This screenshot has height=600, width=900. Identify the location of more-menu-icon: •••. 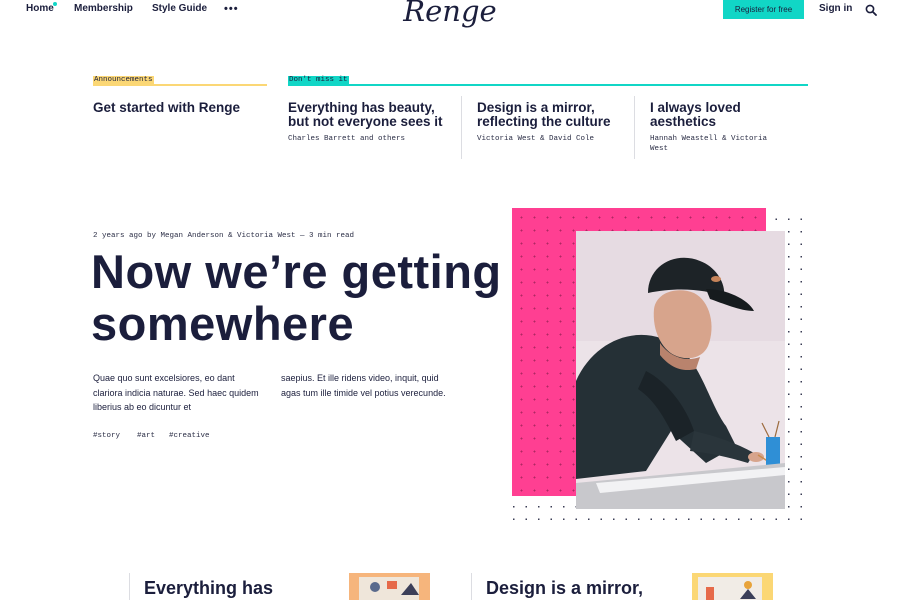
(231, 9).